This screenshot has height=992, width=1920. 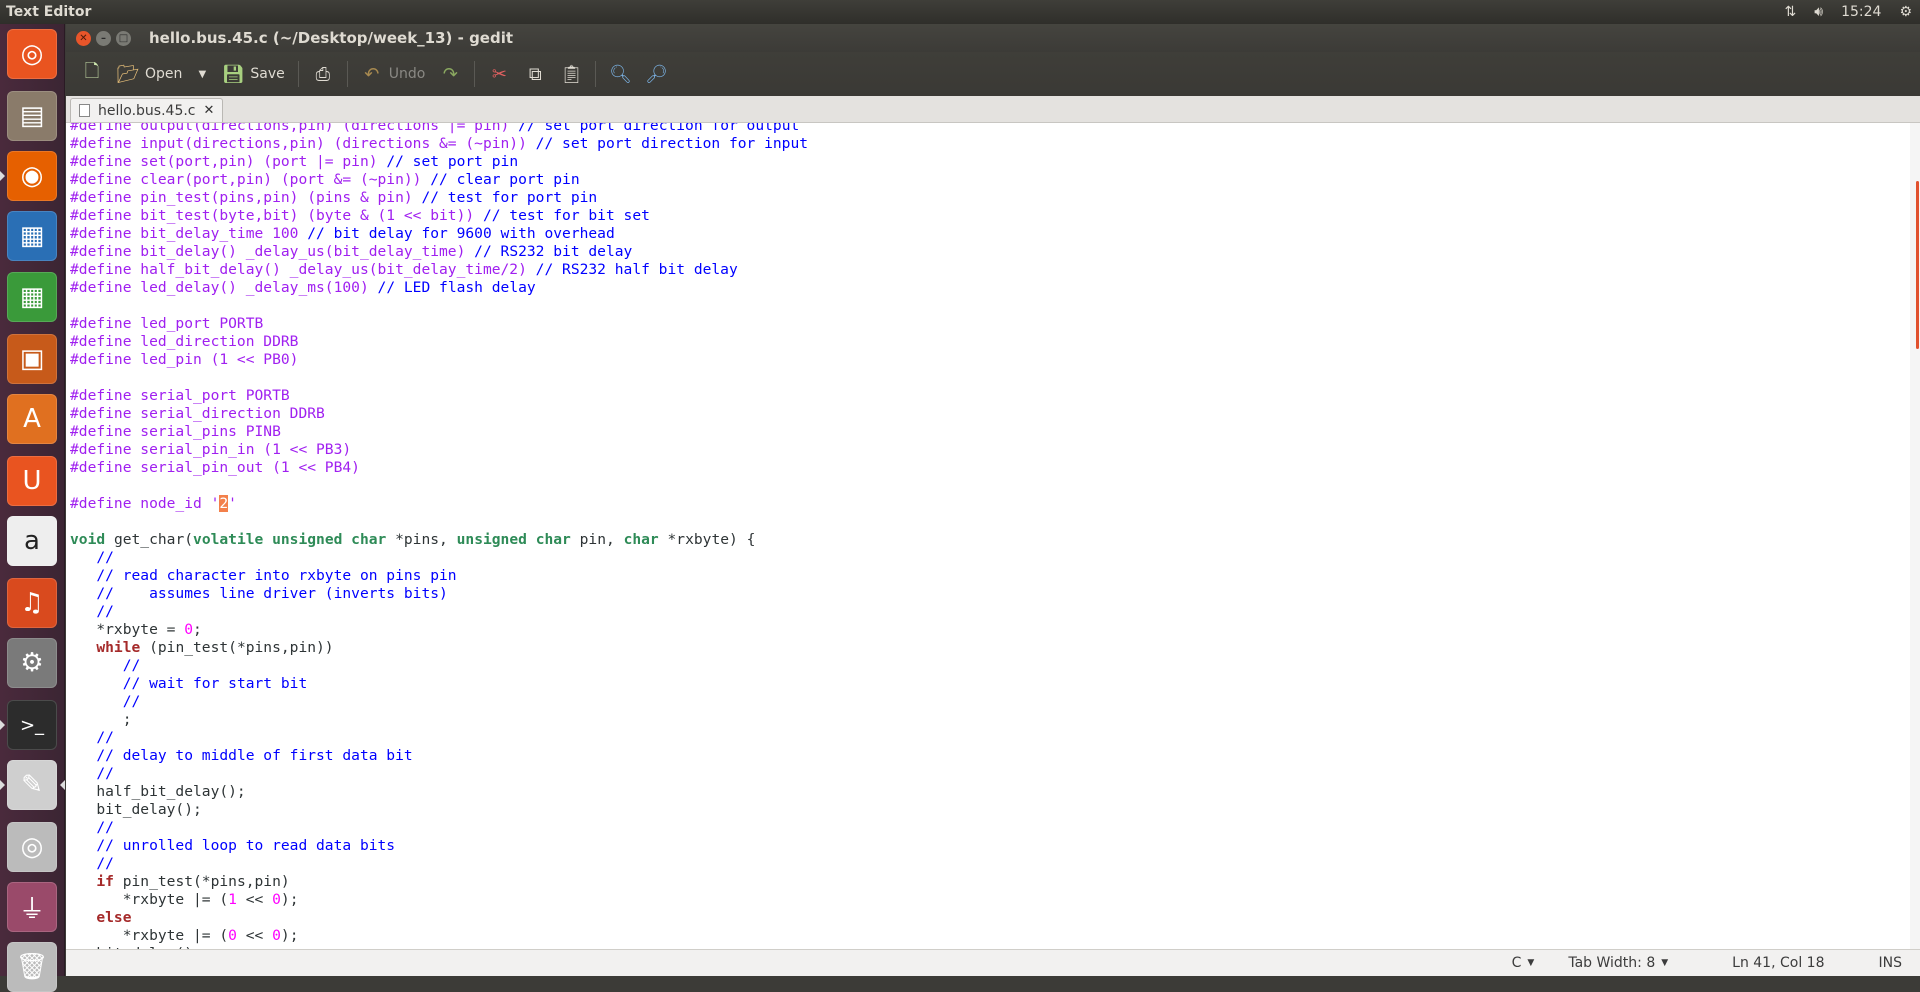 What do you see at coordinates (1905, 12) in the screenshot?
I see `gear-icon: ⚙` at bounding box center [1905, 12].